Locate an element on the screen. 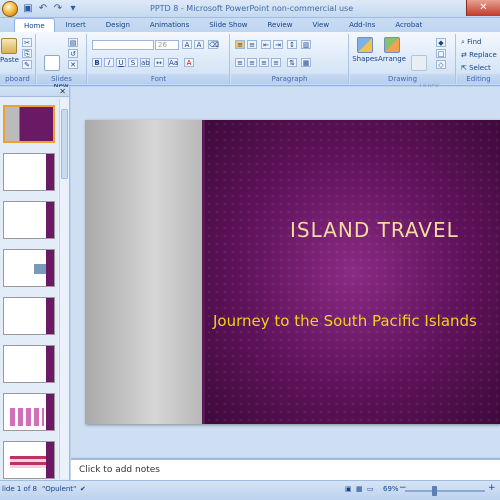 The image size is (500, 500). quick-access-toolbar: ▣ ↶ ↷ ▾ is located at coordinates (50, 9).